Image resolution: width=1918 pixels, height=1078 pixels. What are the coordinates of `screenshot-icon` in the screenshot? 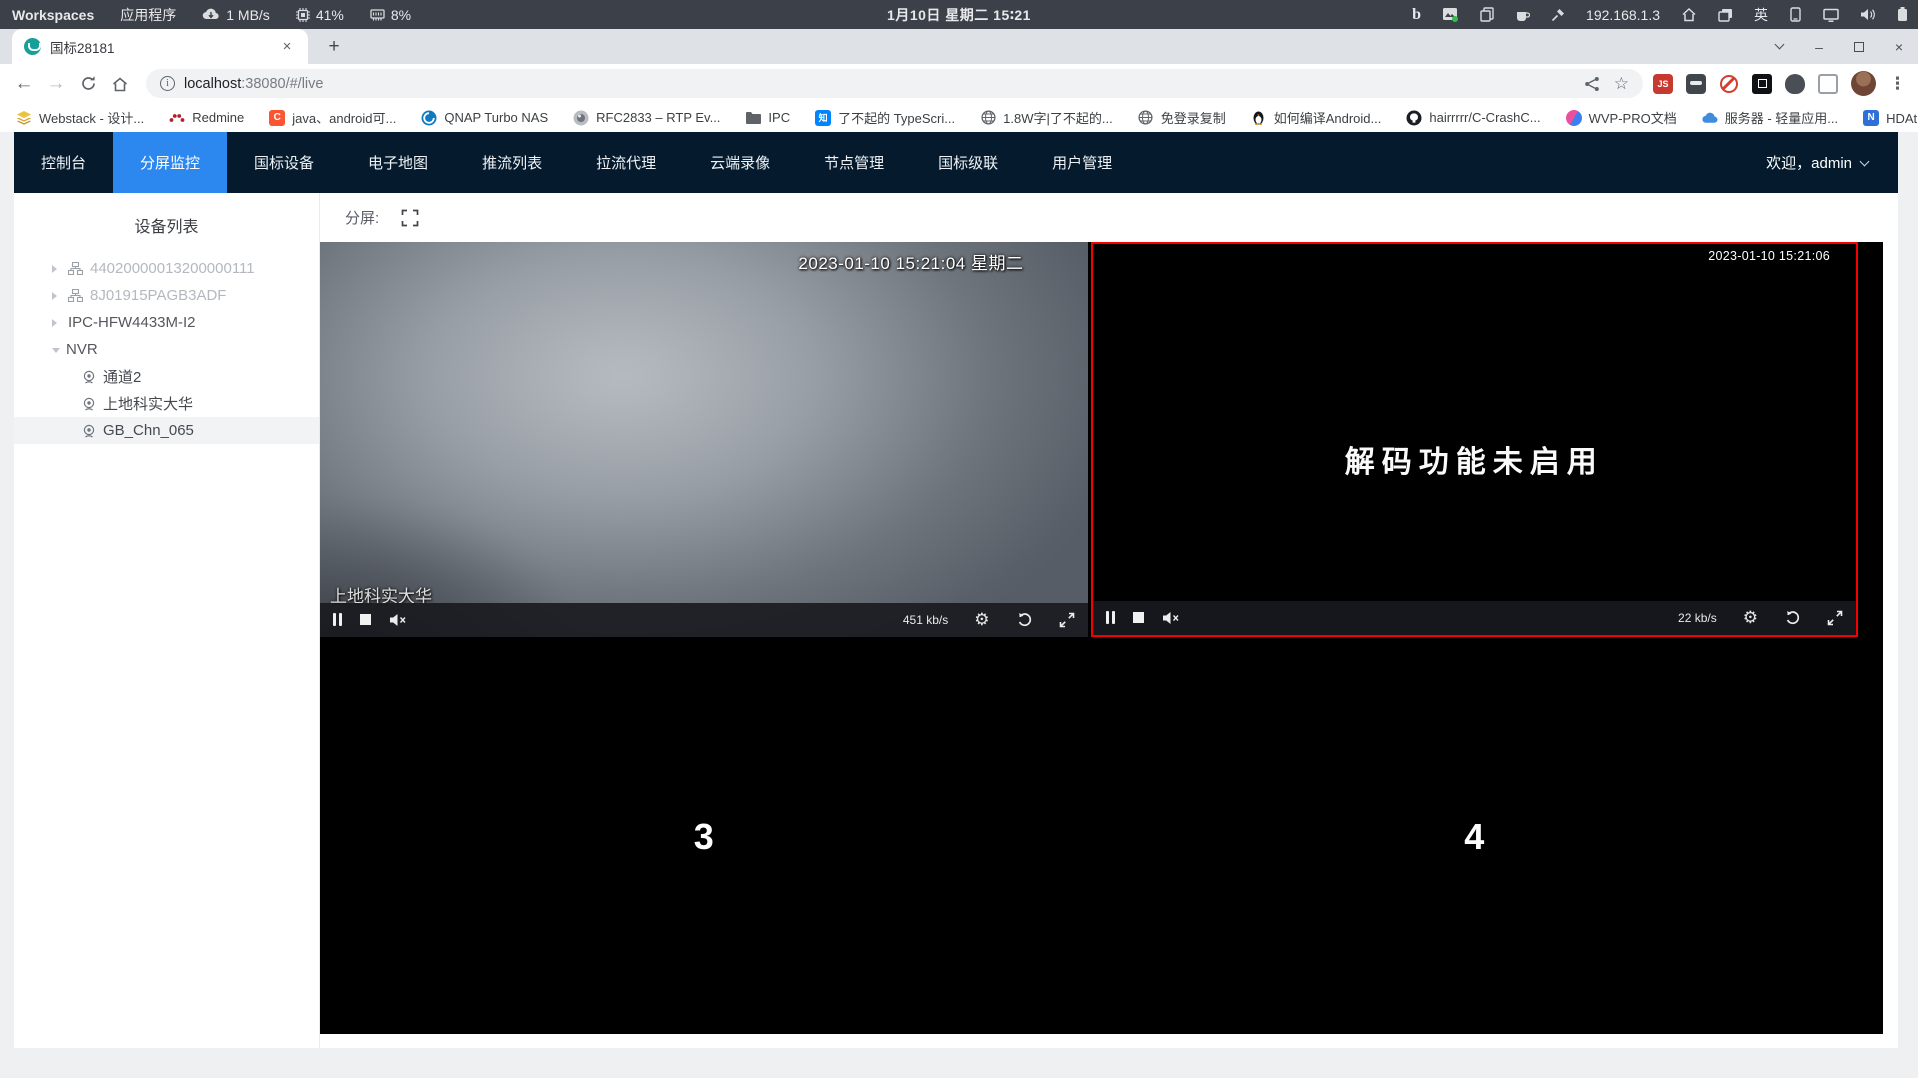 It's located at (1450, 14).